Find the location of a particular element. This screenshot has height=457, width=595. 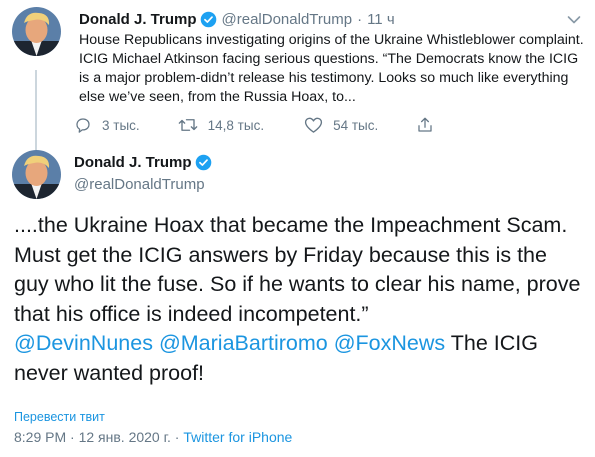

mention-link: @DevinNunes is located at coordinates (83, 343).